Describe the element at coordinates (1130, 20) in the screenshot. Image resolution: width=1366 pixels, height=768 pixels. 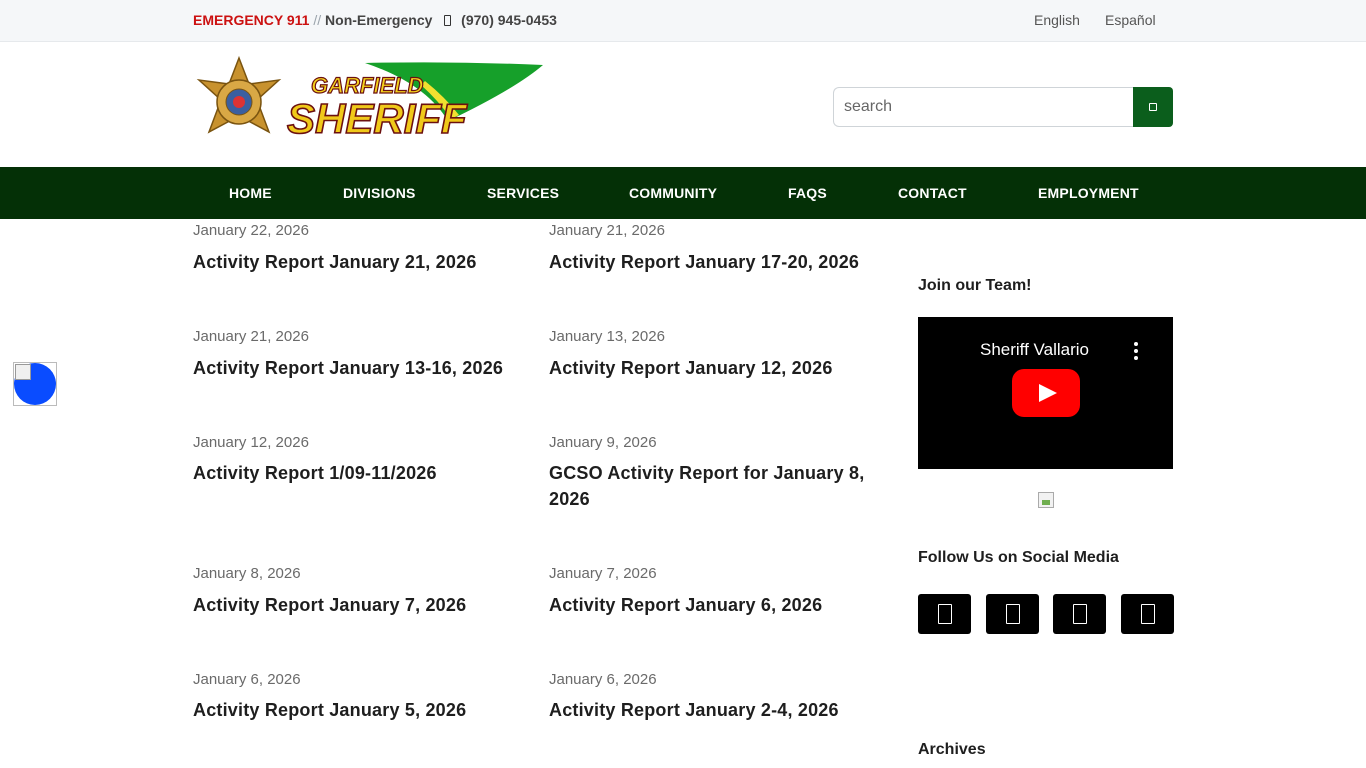
I see `language-spanish: Español` at that location.